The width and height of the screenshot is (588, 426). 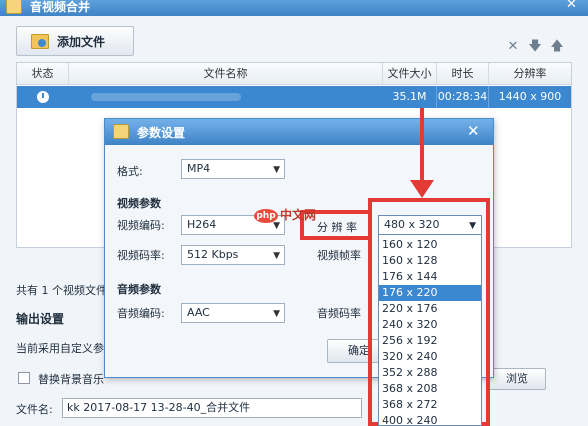 I want to click on annotation-arrow-head, so click(x=422, y=189).